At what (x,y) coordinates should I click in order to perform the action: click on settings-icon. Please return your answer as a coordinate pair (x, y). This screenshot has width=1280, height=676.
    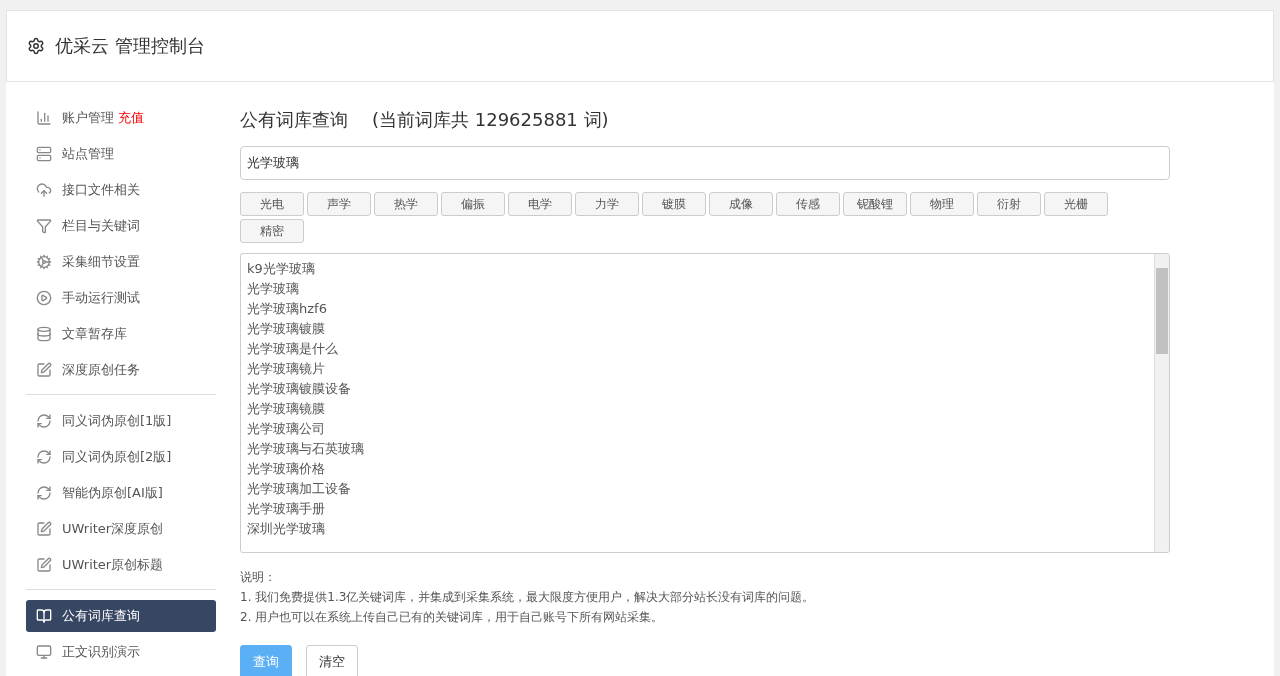
    Looking at the image, I should click on (36, 46).